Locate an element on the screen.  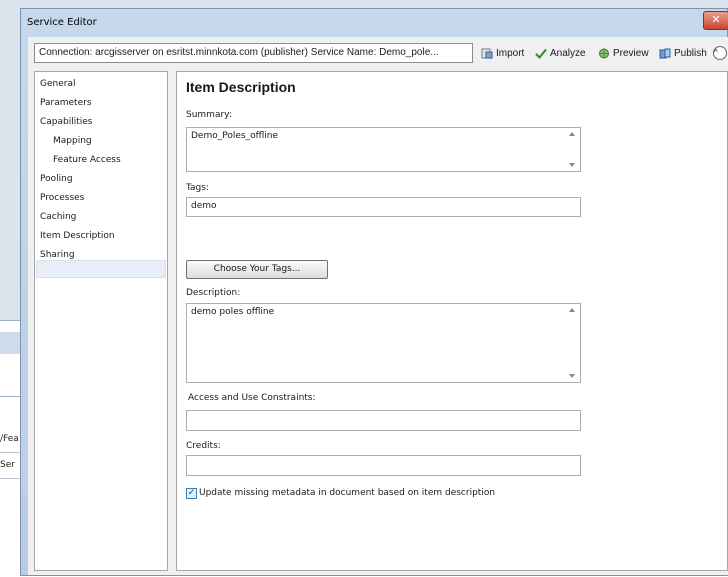
close-button: ✕ is located at coordinates (715, 20).